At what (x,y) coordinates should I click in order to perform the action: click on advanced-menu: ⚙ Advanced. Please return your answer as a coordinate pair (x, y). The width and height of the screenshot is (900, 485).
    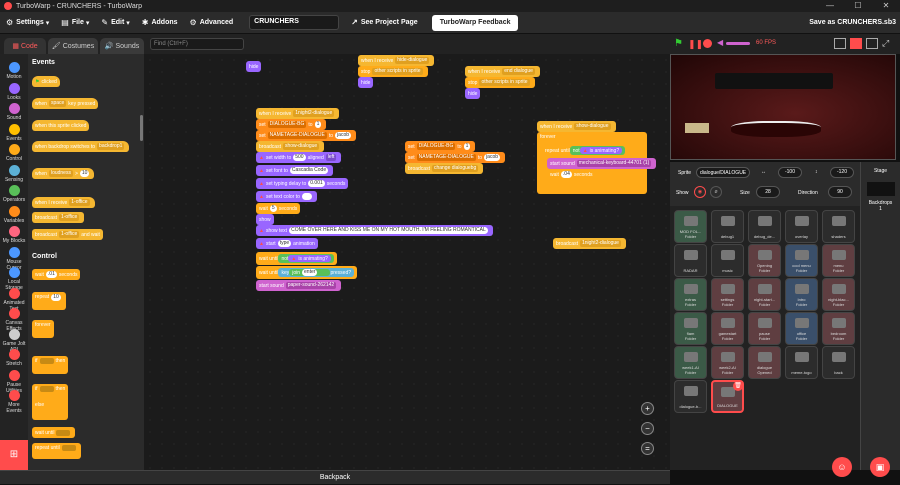
    Looking at the image, I should click on (212, 23).